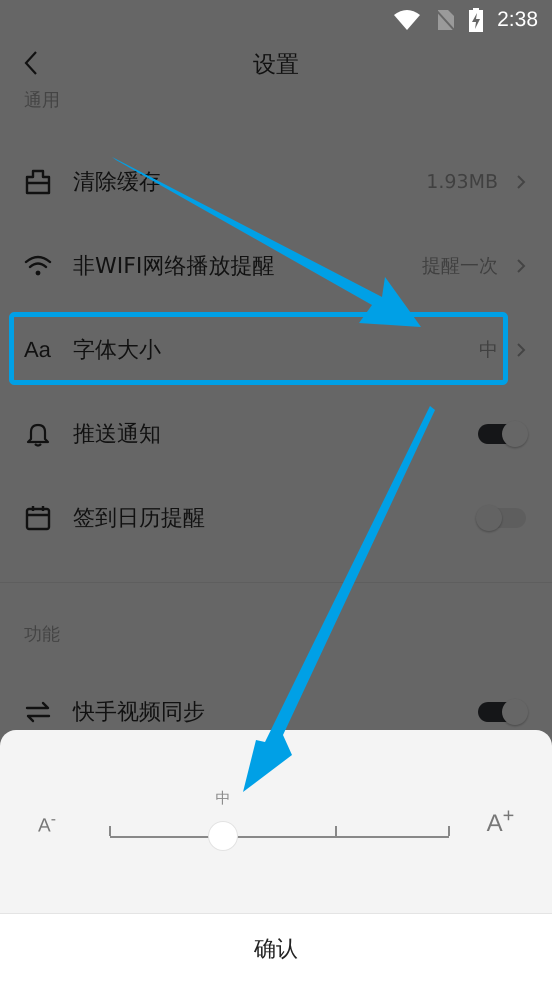 Image resolution: width=552 pixels, height=983 pixels. Describe the element at coordinates (117, 435) in the screenshot. I see `row-label: 推送通知` at that location.